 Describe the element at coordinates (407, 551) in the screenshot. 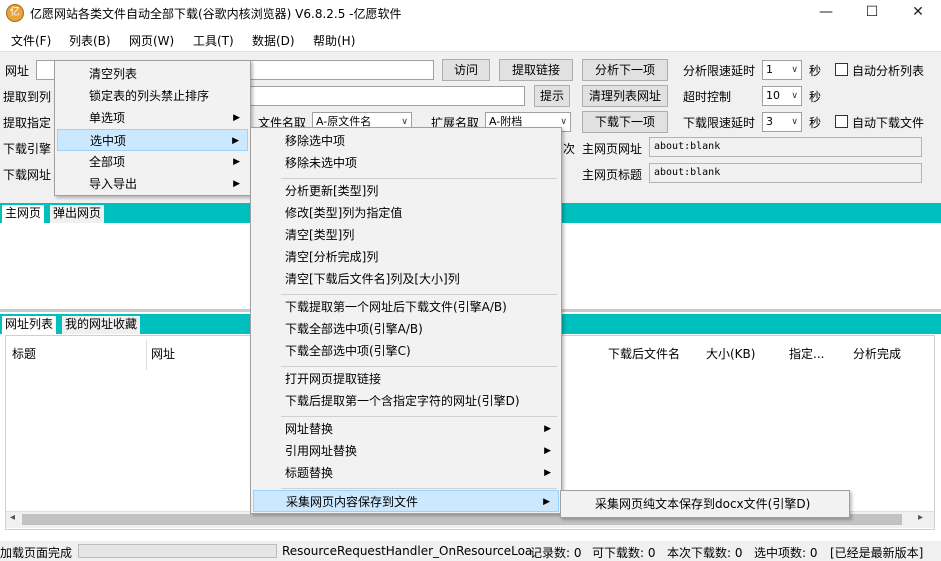

I see `status-handler-text: ResourceRequestHandler_OnResourceLoa` at that location.